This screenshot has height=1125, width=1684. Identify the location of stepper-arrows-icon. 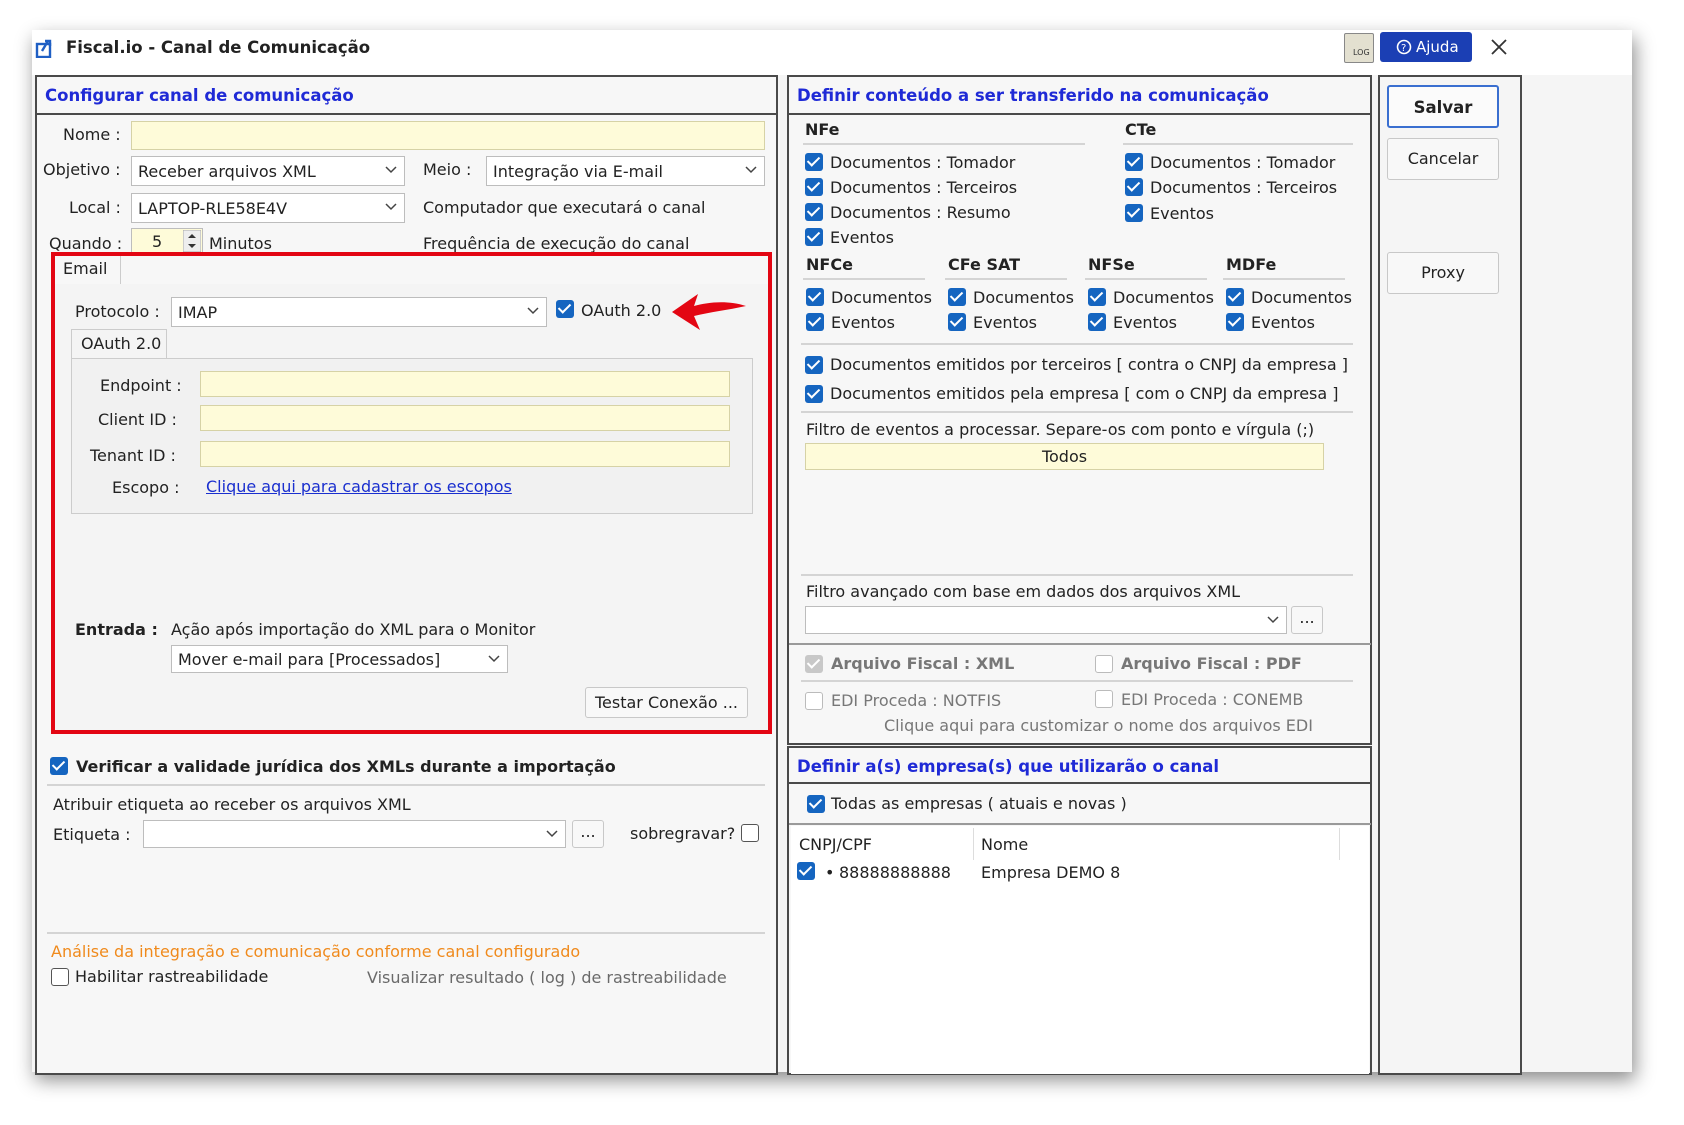
(192, 241).